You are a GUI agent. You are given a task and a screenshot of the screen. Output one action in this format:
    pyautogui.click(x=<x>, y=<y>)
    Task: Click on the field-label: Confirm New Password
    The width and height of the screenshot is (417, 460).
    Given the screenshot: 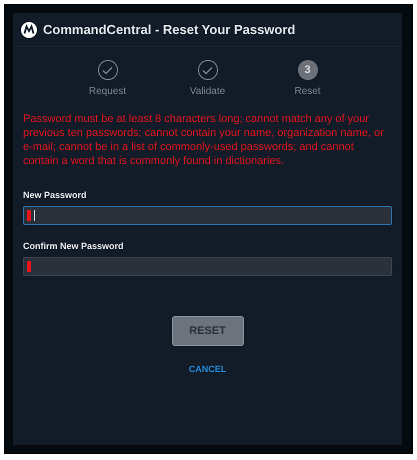 What is the action you would take?
    pyautogui.click(x=74, y=246)
    